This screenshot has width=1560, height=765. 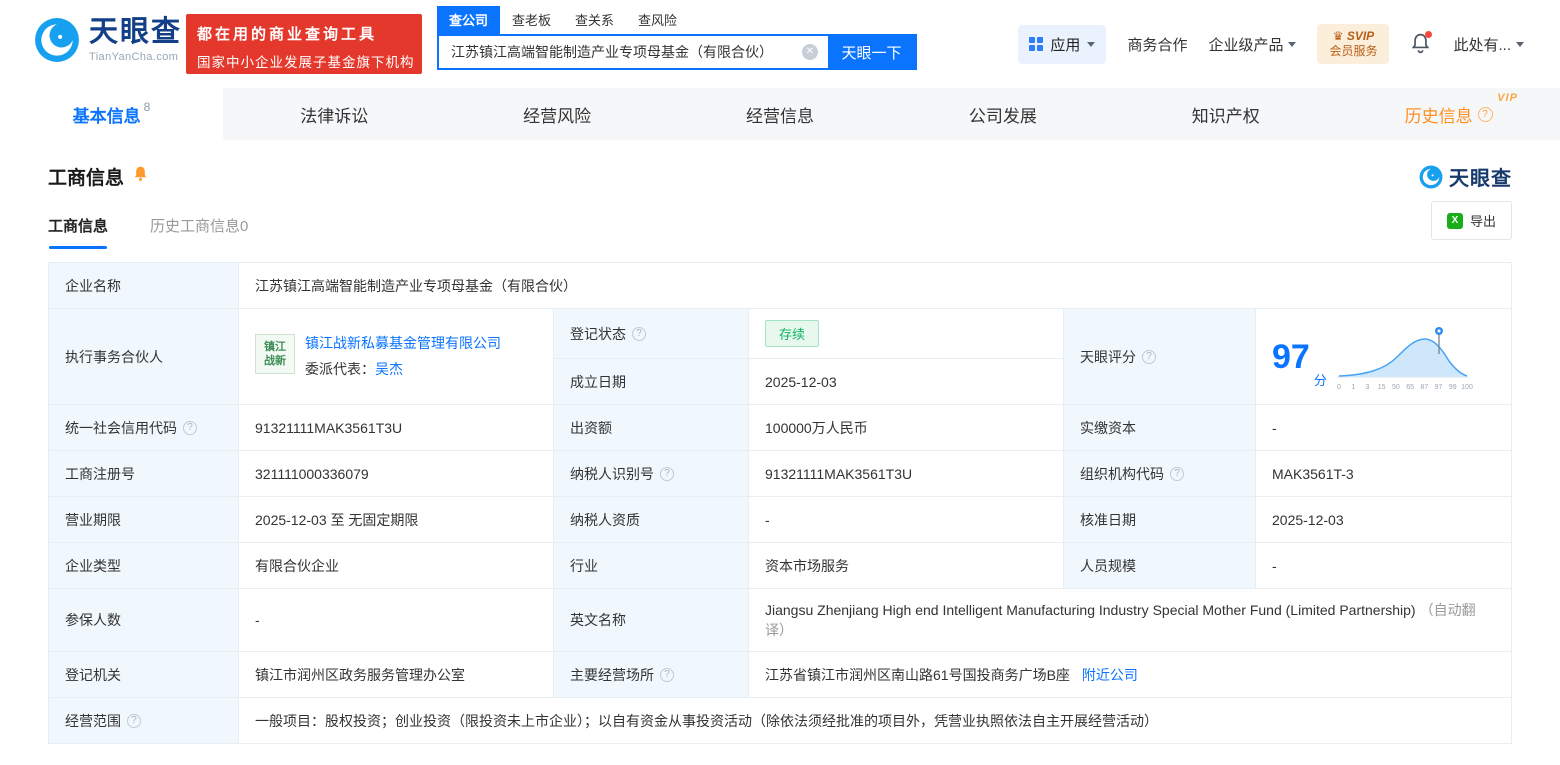 I want to click on nav-business-cooperation: 商务合作, so click(x=1157, y=44).